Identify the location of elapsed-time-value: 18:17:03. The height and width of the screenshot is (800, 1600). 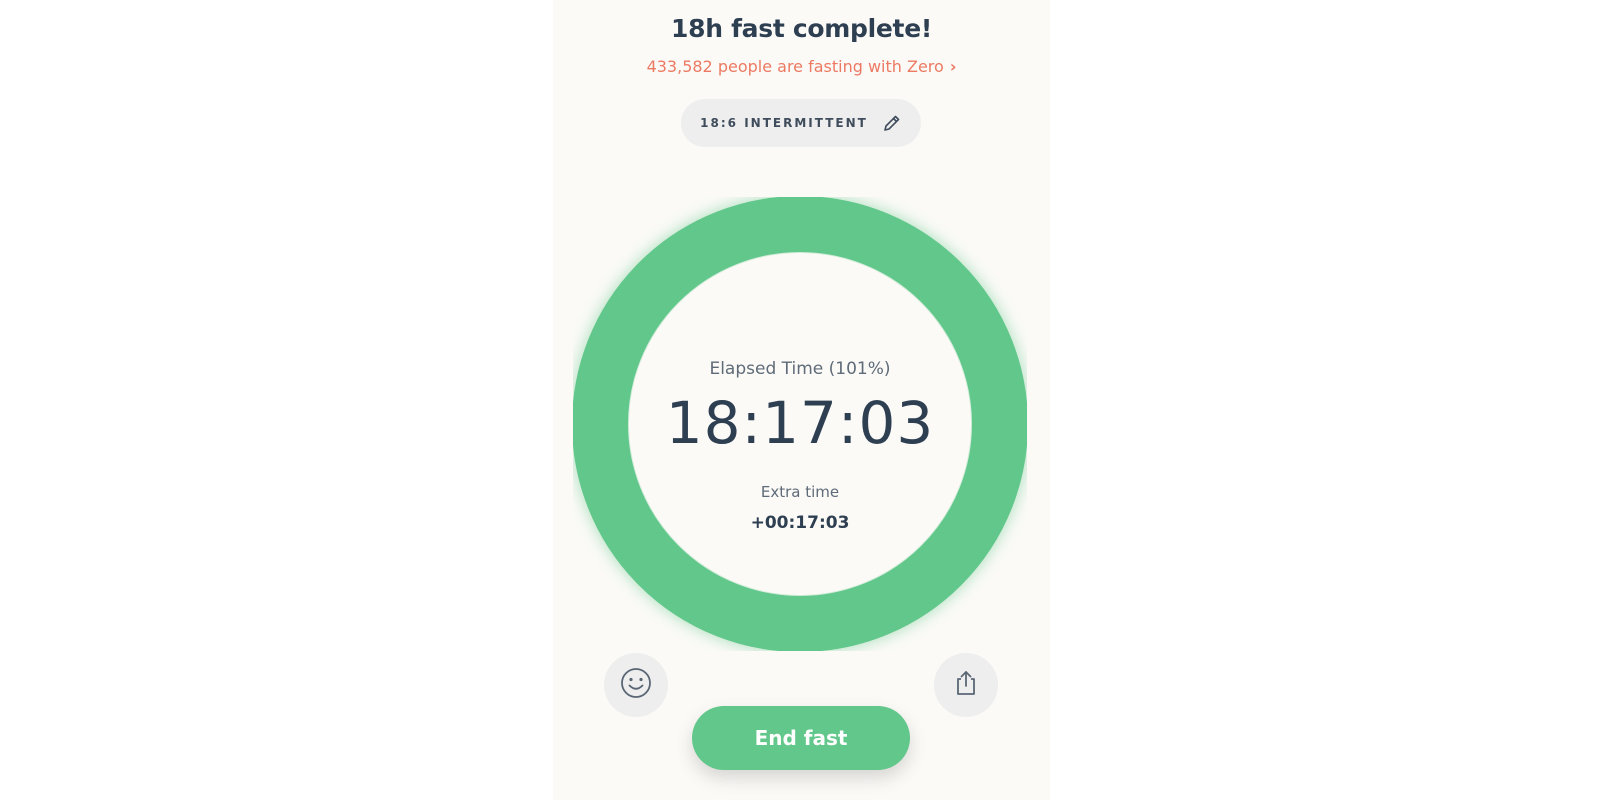
(800, 423).